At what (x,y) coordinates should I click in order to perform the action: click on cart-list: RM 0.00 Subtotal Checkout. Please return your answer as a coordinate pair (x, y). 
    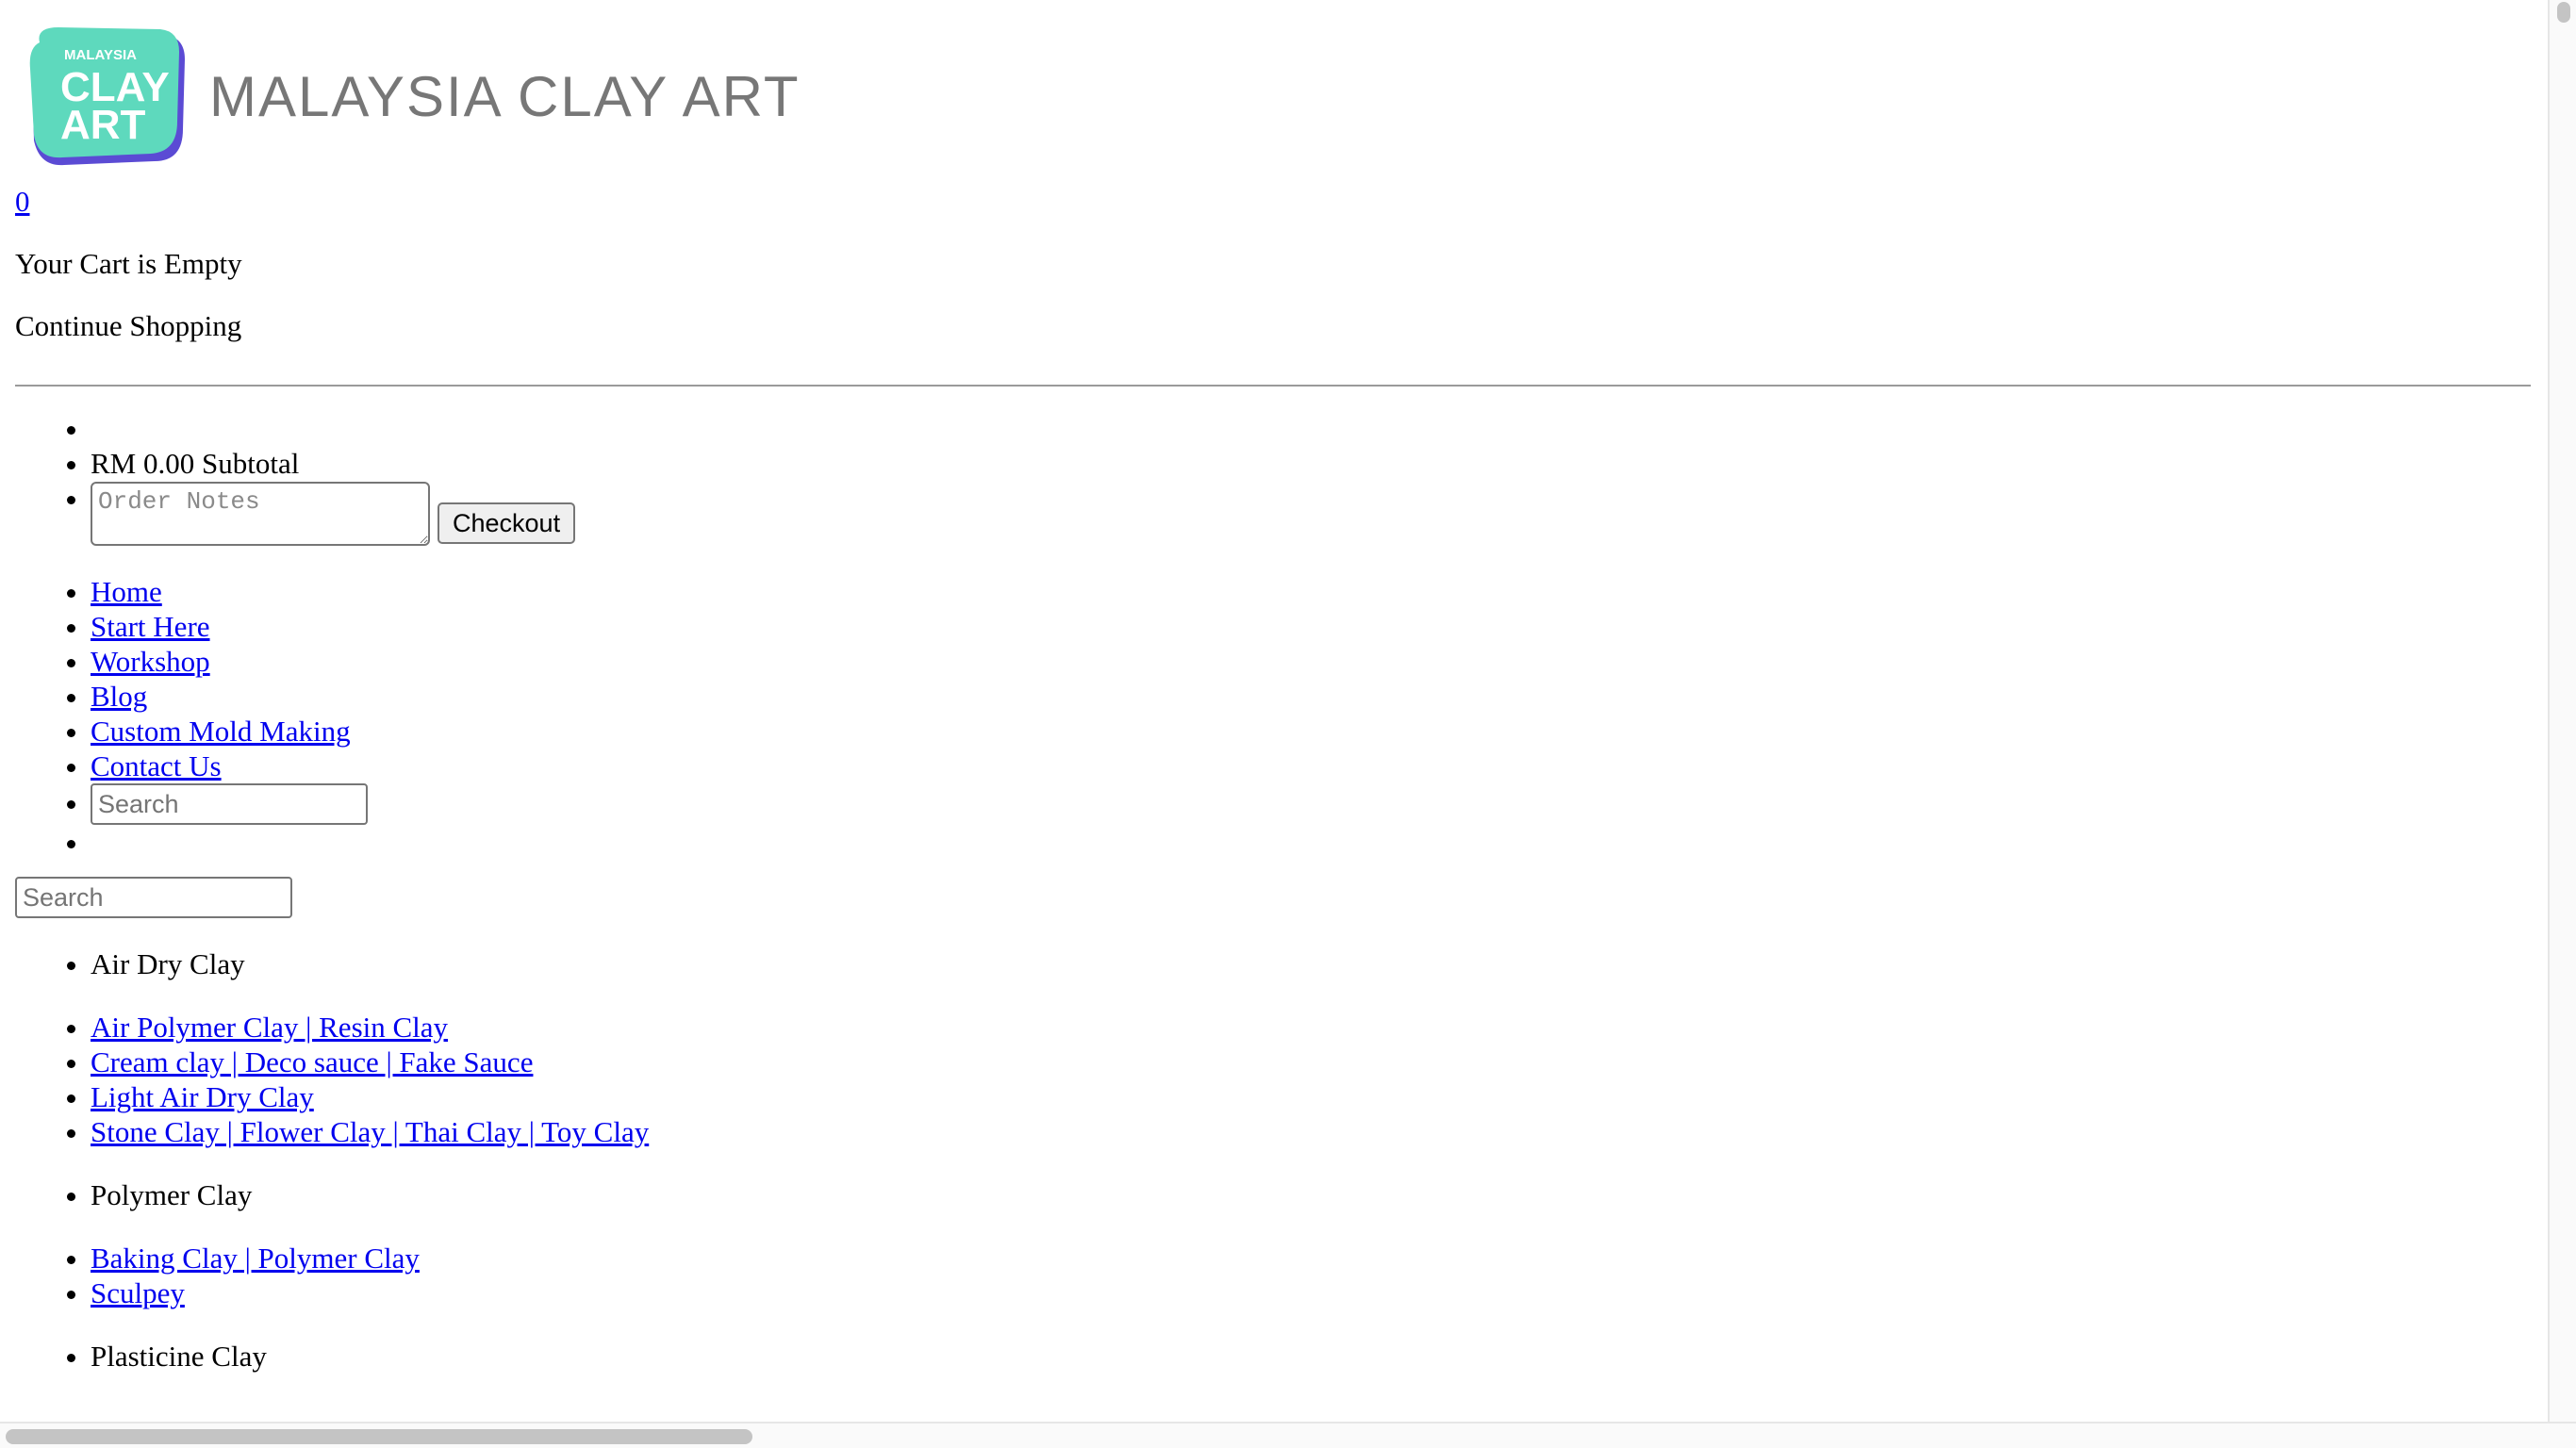
    Looking at the image, I should click on (1273, 478).